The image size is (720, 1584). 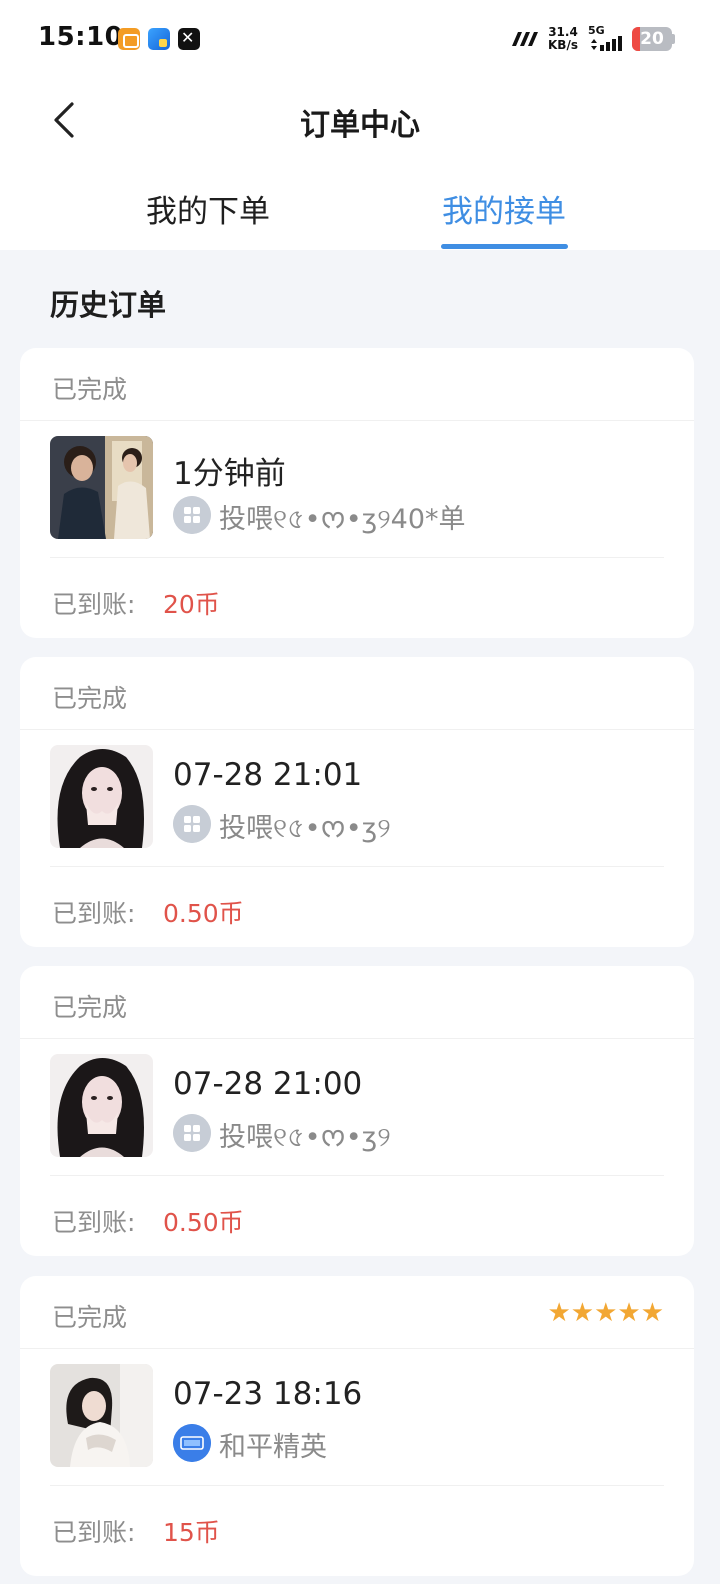 What do you see at coordinates (108, 305) in the screenshot?
I see `section-title: 历史订单` at bounding box center [108, 305].